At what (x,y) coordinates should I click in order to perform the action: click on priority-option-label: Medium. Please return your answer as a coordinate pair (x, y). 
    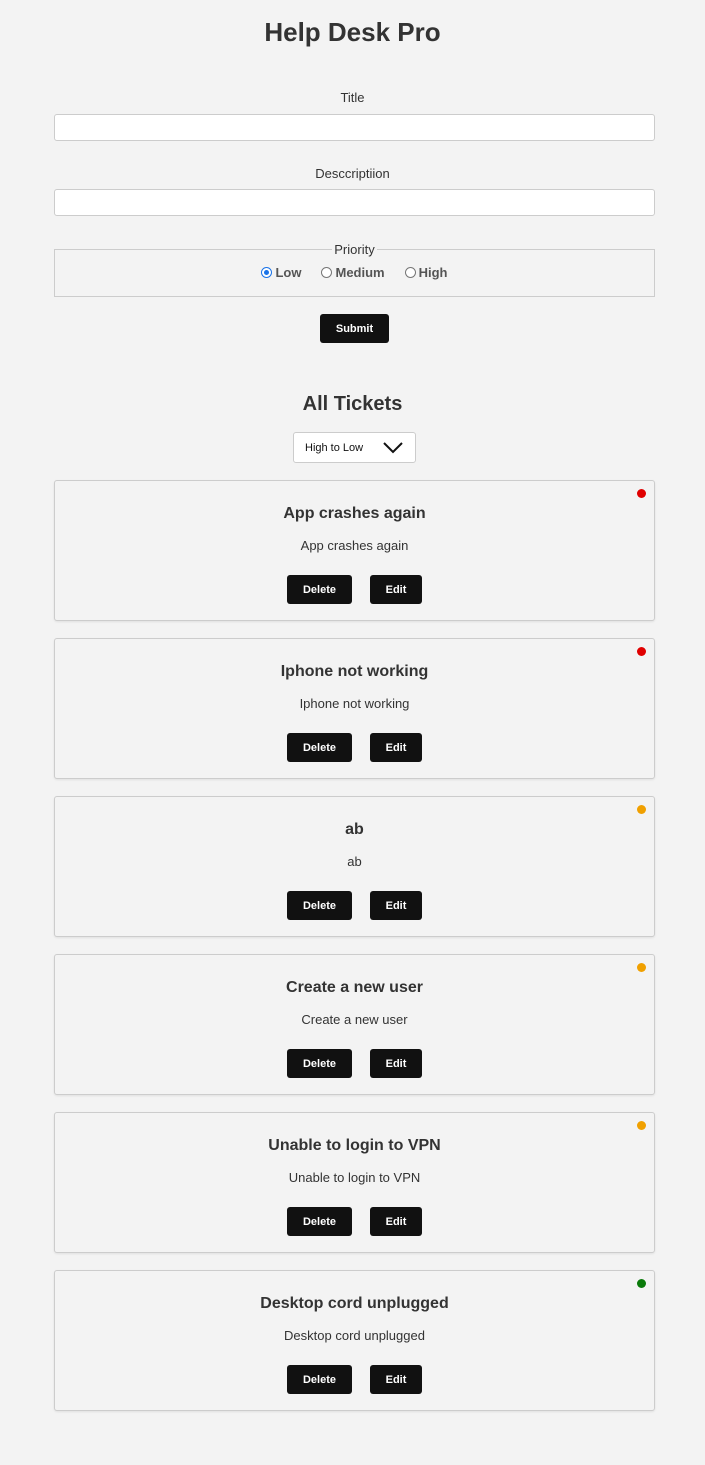
    Looking at the image, I should click on (360, 272).